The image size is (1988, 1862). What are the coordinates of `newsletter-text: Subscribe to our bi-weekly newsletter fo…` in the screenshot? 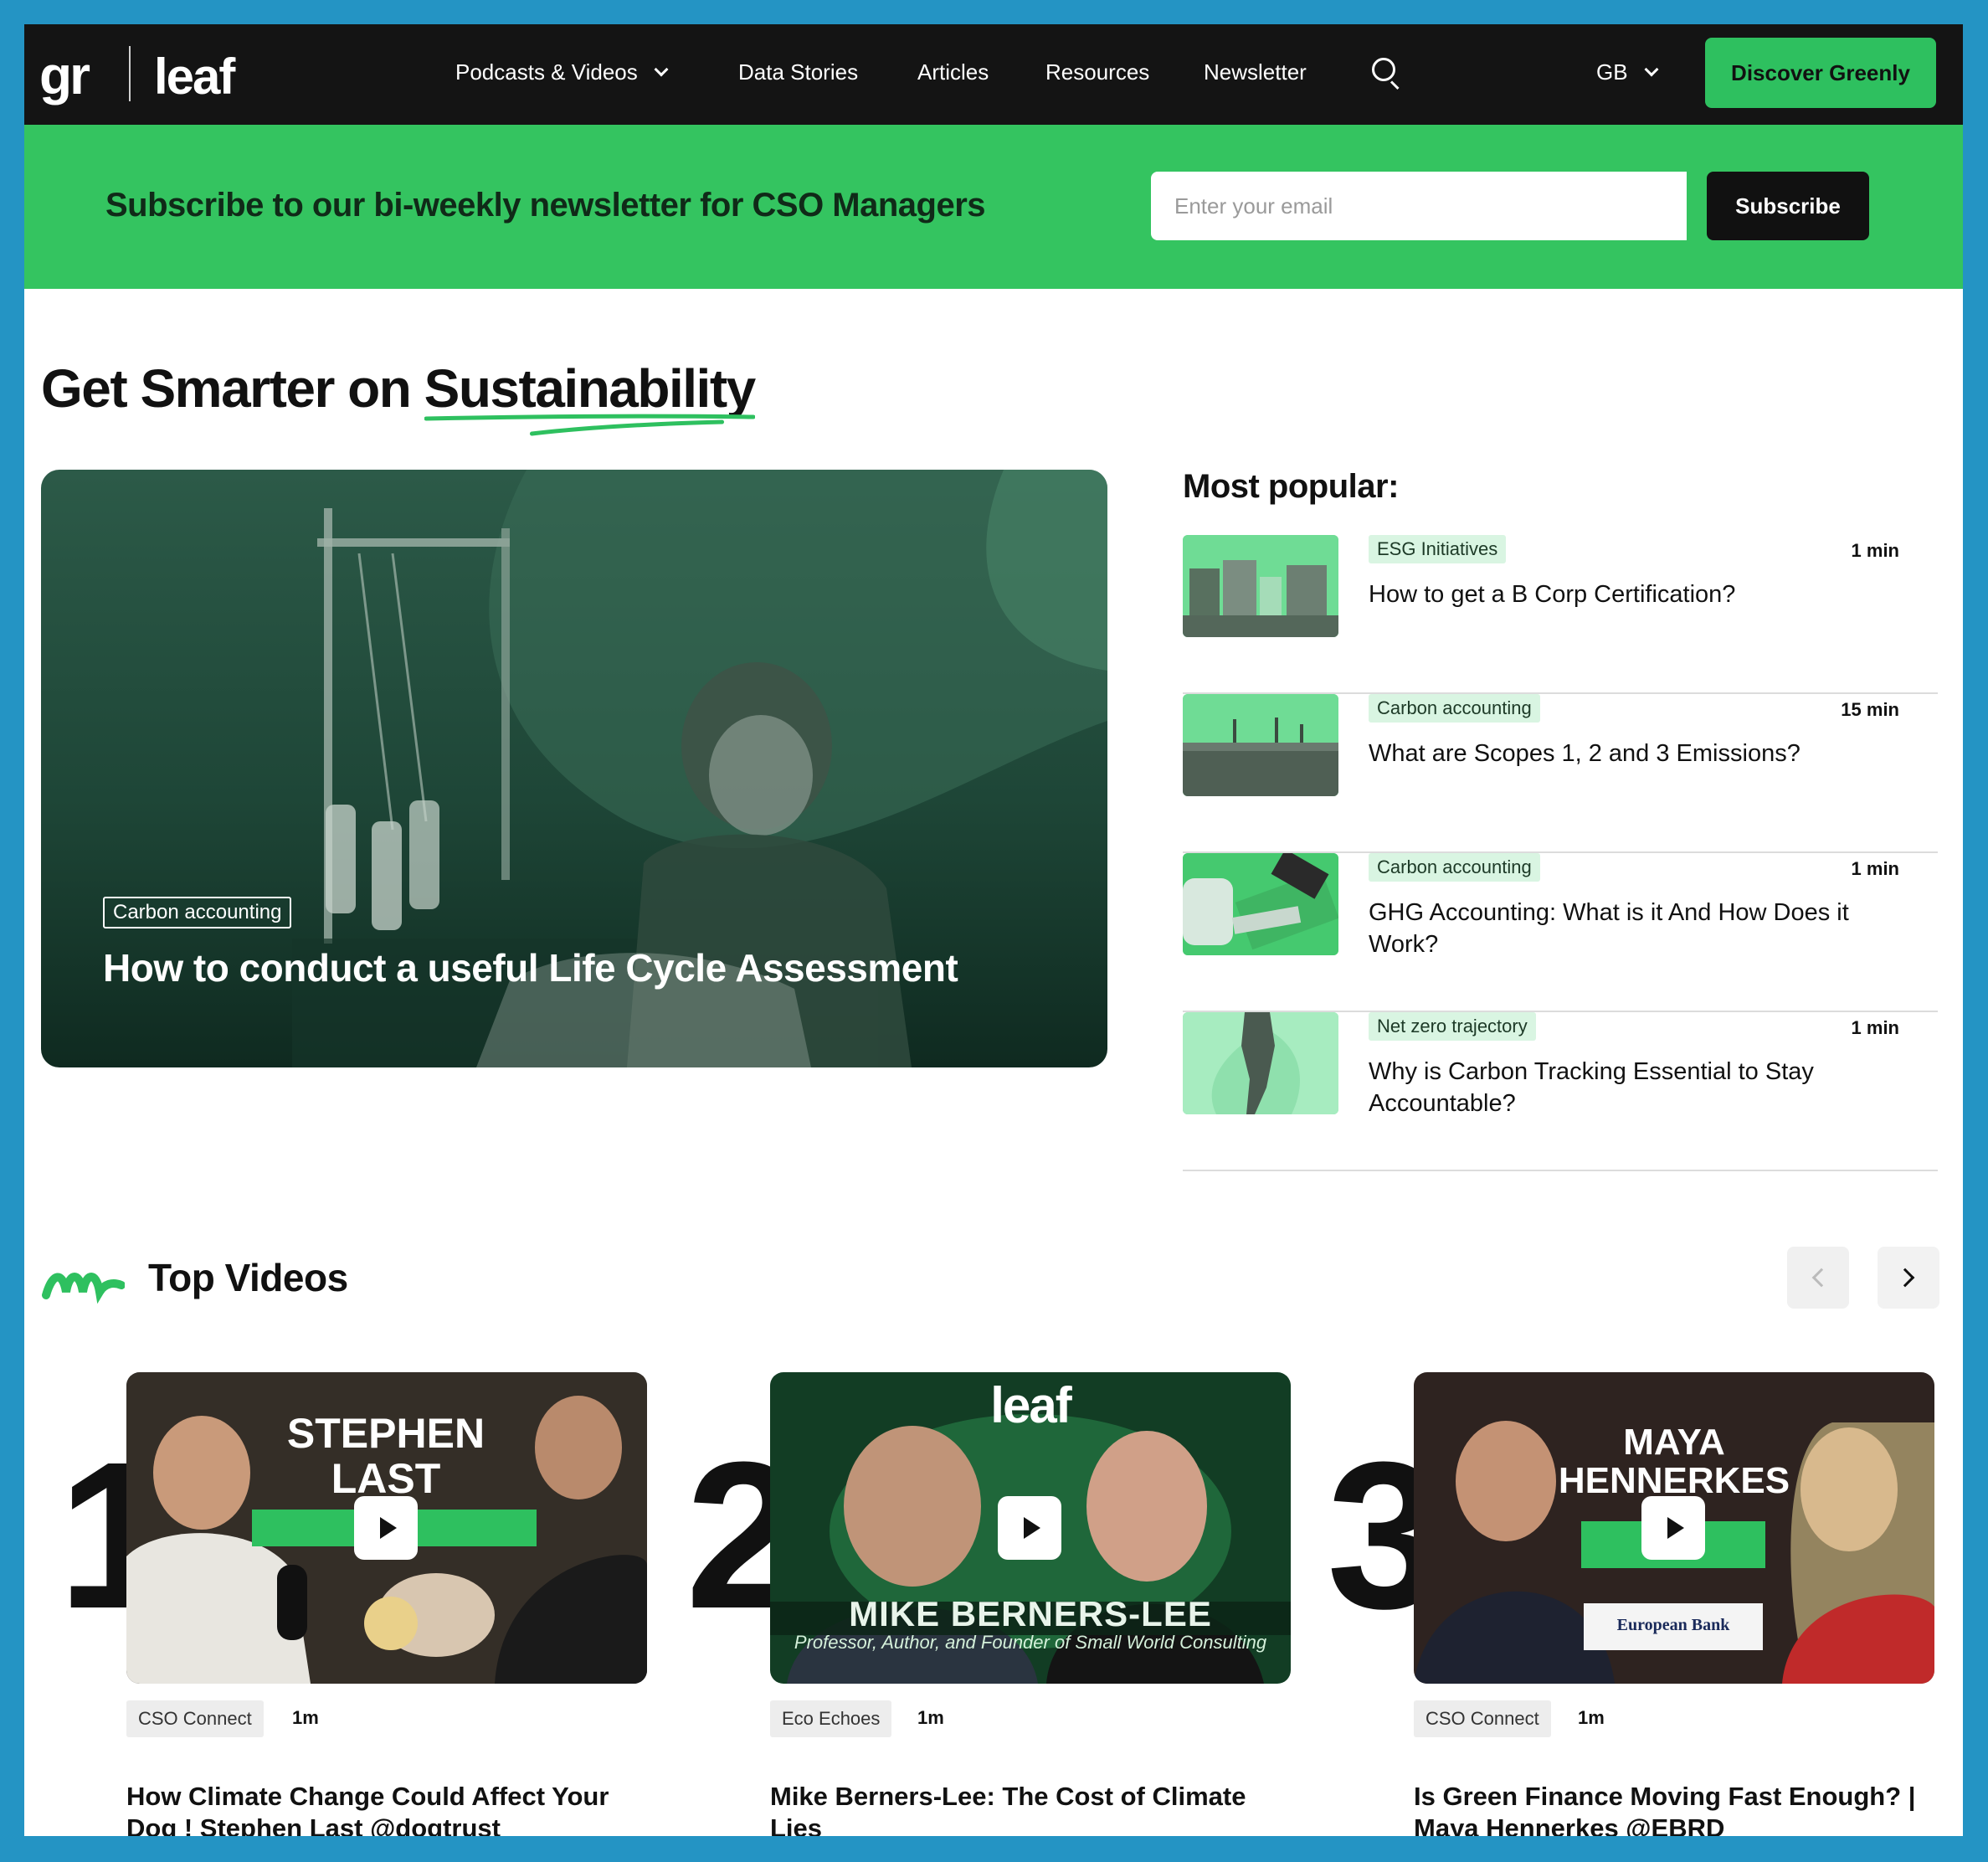 It's located at (545, 205).